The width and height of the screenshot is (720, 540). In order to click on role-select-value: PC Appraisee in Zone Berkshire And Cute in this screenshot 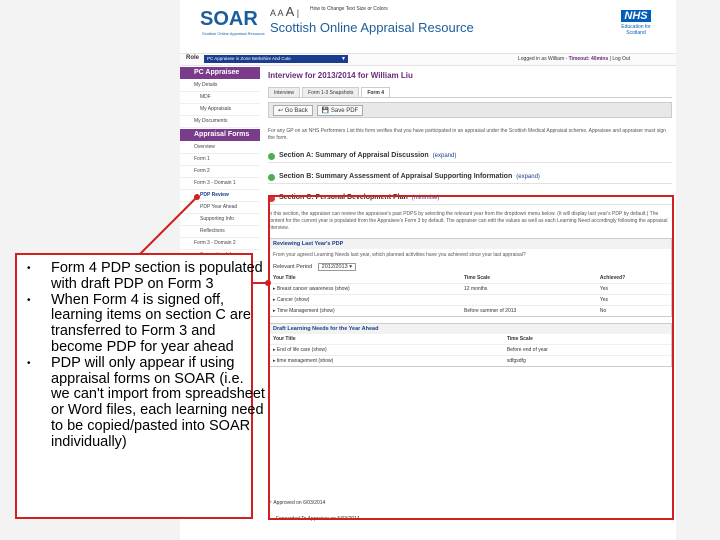, I will do `click(249, 58)`.